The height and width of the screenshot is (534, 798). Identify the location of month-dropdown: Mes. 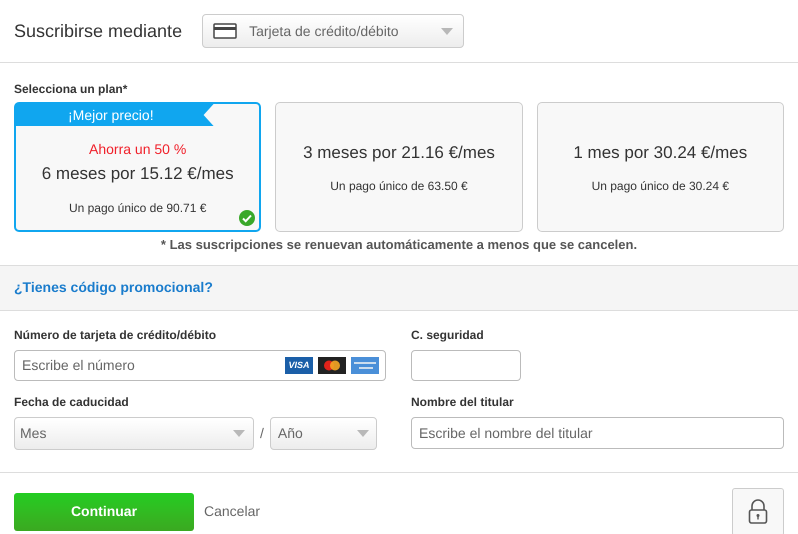
(134, 433).